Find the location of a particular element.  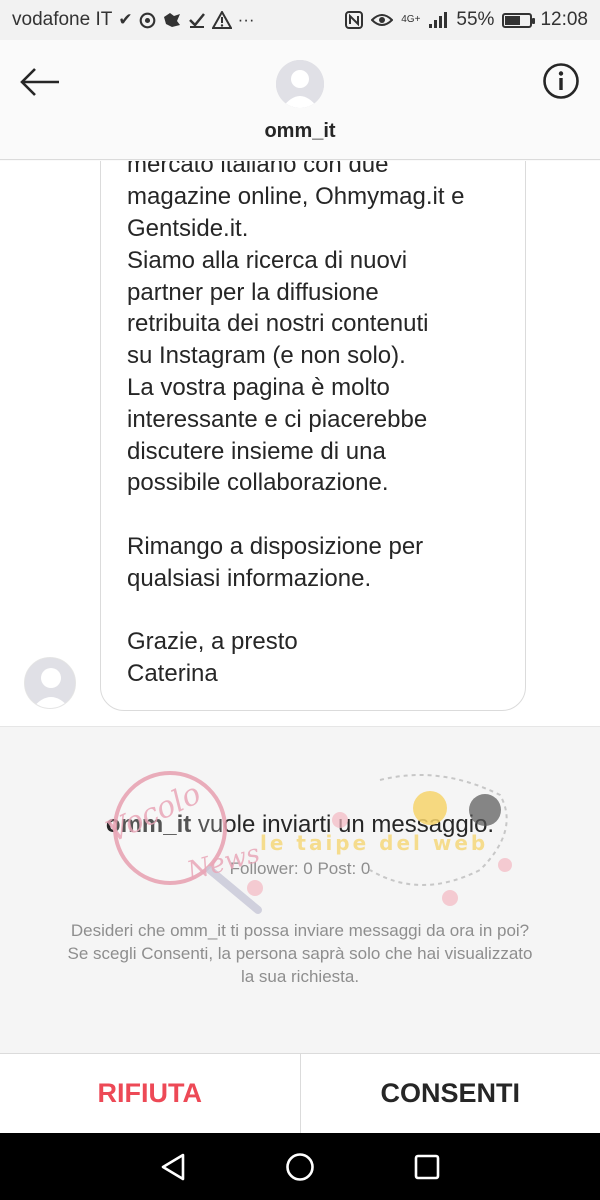

system-nav-bar is located at coordinates (300, 1166).